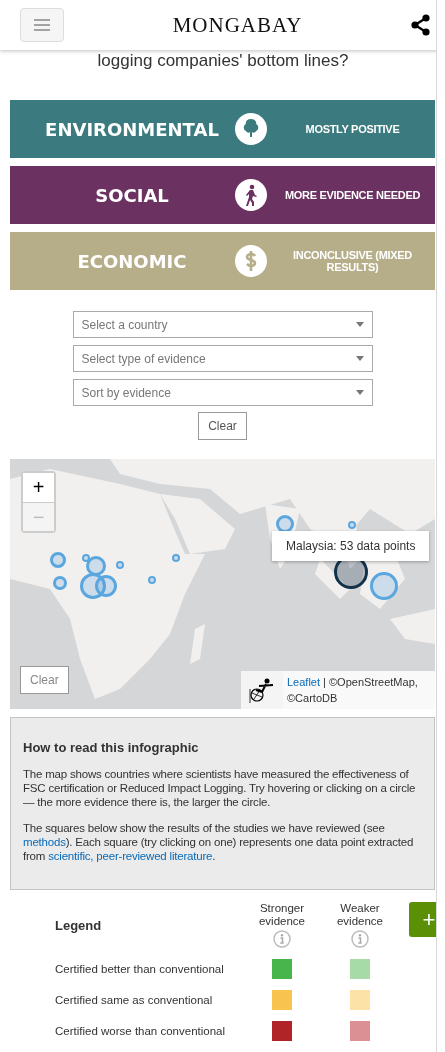  Describe the element at coordinates (132, 261) in the screenshot. I see `category-name: ECONOMIC` at that location.